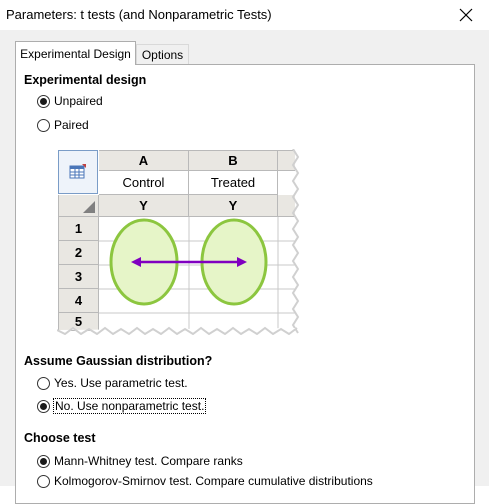 Image resolution: width=489 pixels, height=504 pixels. I want to click on mann-whitney-radio: Mann-Whitney test. Compare ranks, so click(140, 461).